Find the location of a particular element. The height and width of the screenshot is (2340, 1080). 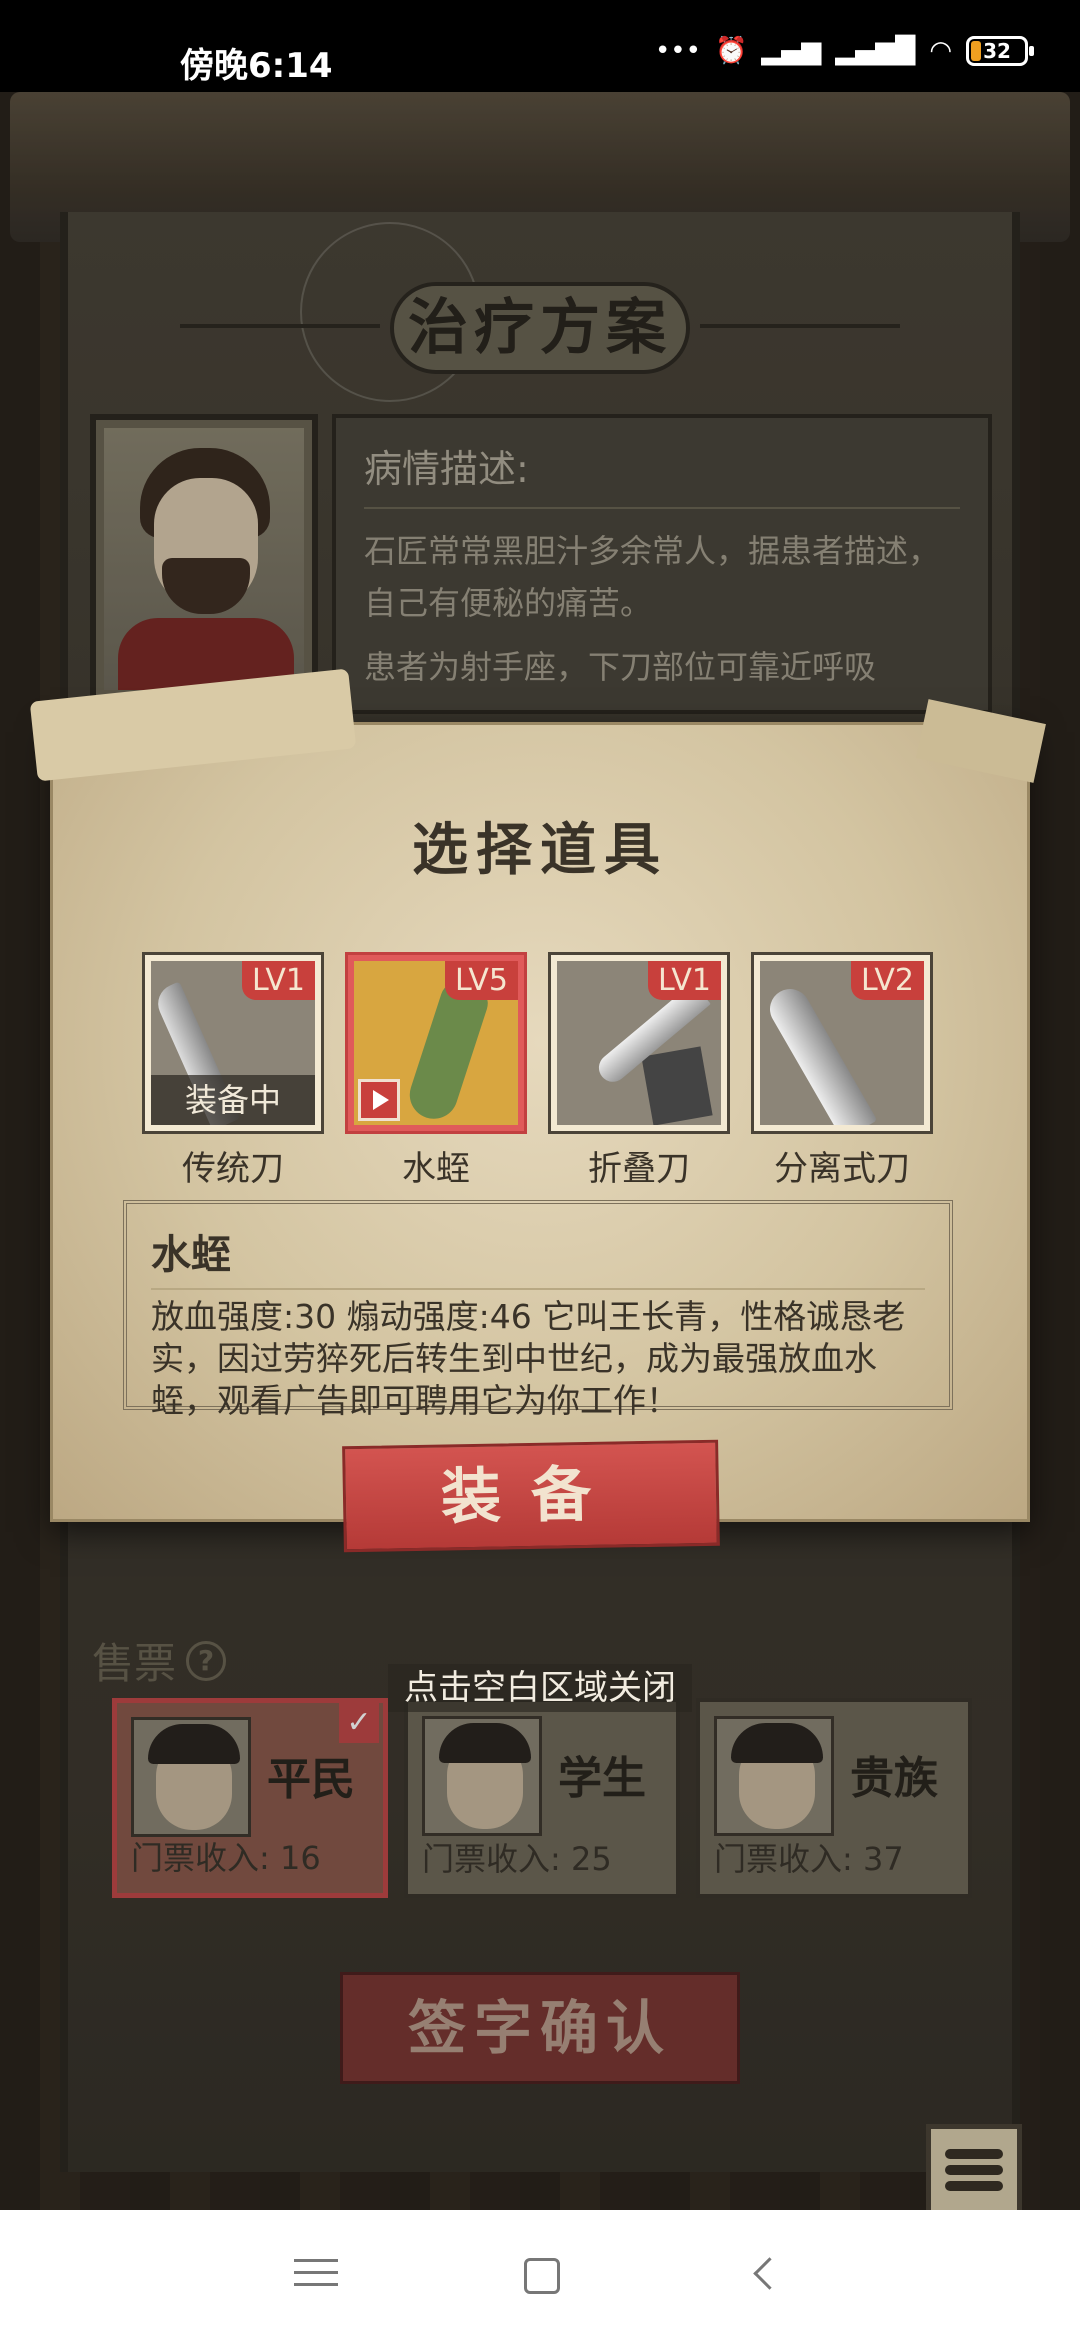

level-badge: LV2 is located at coordinates (887, 980).